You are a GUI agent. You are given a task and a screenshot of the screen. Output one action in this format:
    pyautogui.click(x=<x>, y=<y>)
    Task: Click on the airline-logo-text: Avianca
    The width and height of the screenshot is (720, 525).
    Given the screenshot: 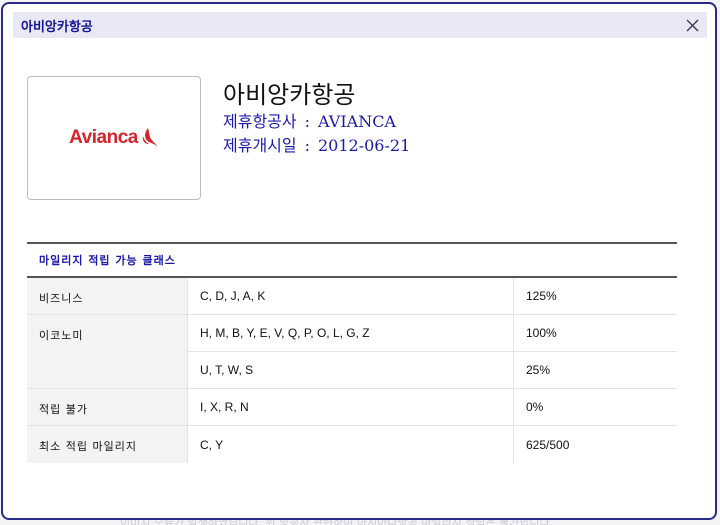 What is the action you would take?
    pyautogui.click(x=103, y=137)
    